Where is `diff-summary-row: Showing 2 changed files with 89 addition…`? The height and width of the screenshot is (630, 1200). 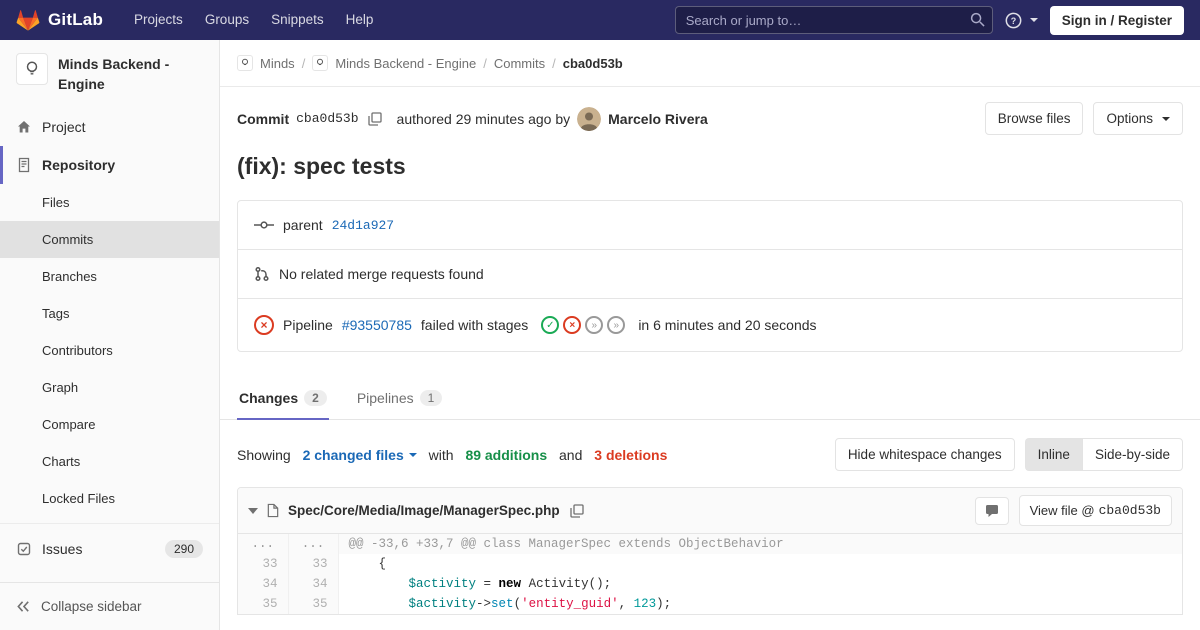 diff-summary-row: Showing 2 changed files with 89 addition… is located at coordinates (710, 452).